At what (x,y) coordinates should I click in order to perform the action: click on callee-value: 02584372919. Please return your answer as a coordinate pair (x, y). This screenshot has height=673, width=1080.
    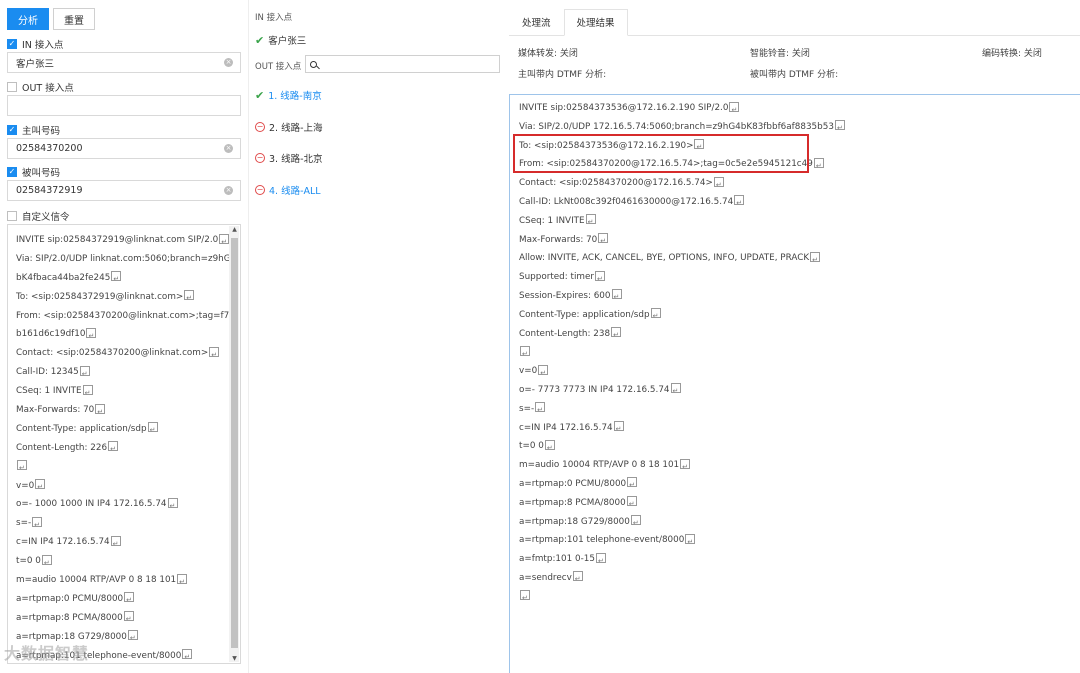
    Looking at the image, I should click on (49, 190).